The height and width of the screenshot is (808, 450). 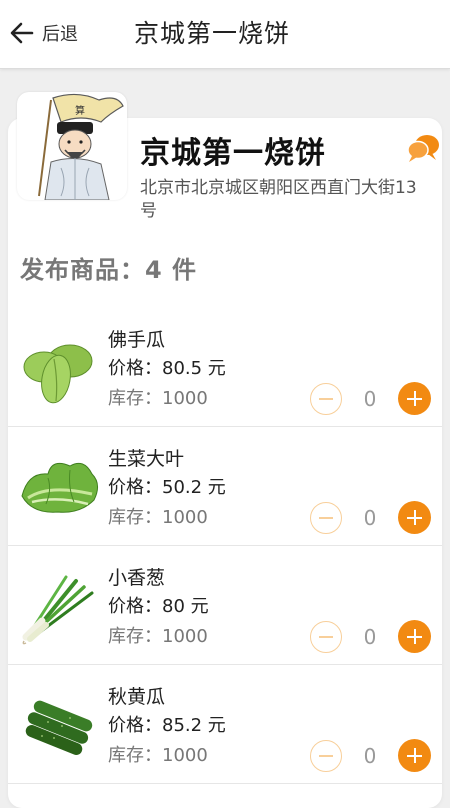 I want to click on svg-text: 算, so click(x=80, y=110).